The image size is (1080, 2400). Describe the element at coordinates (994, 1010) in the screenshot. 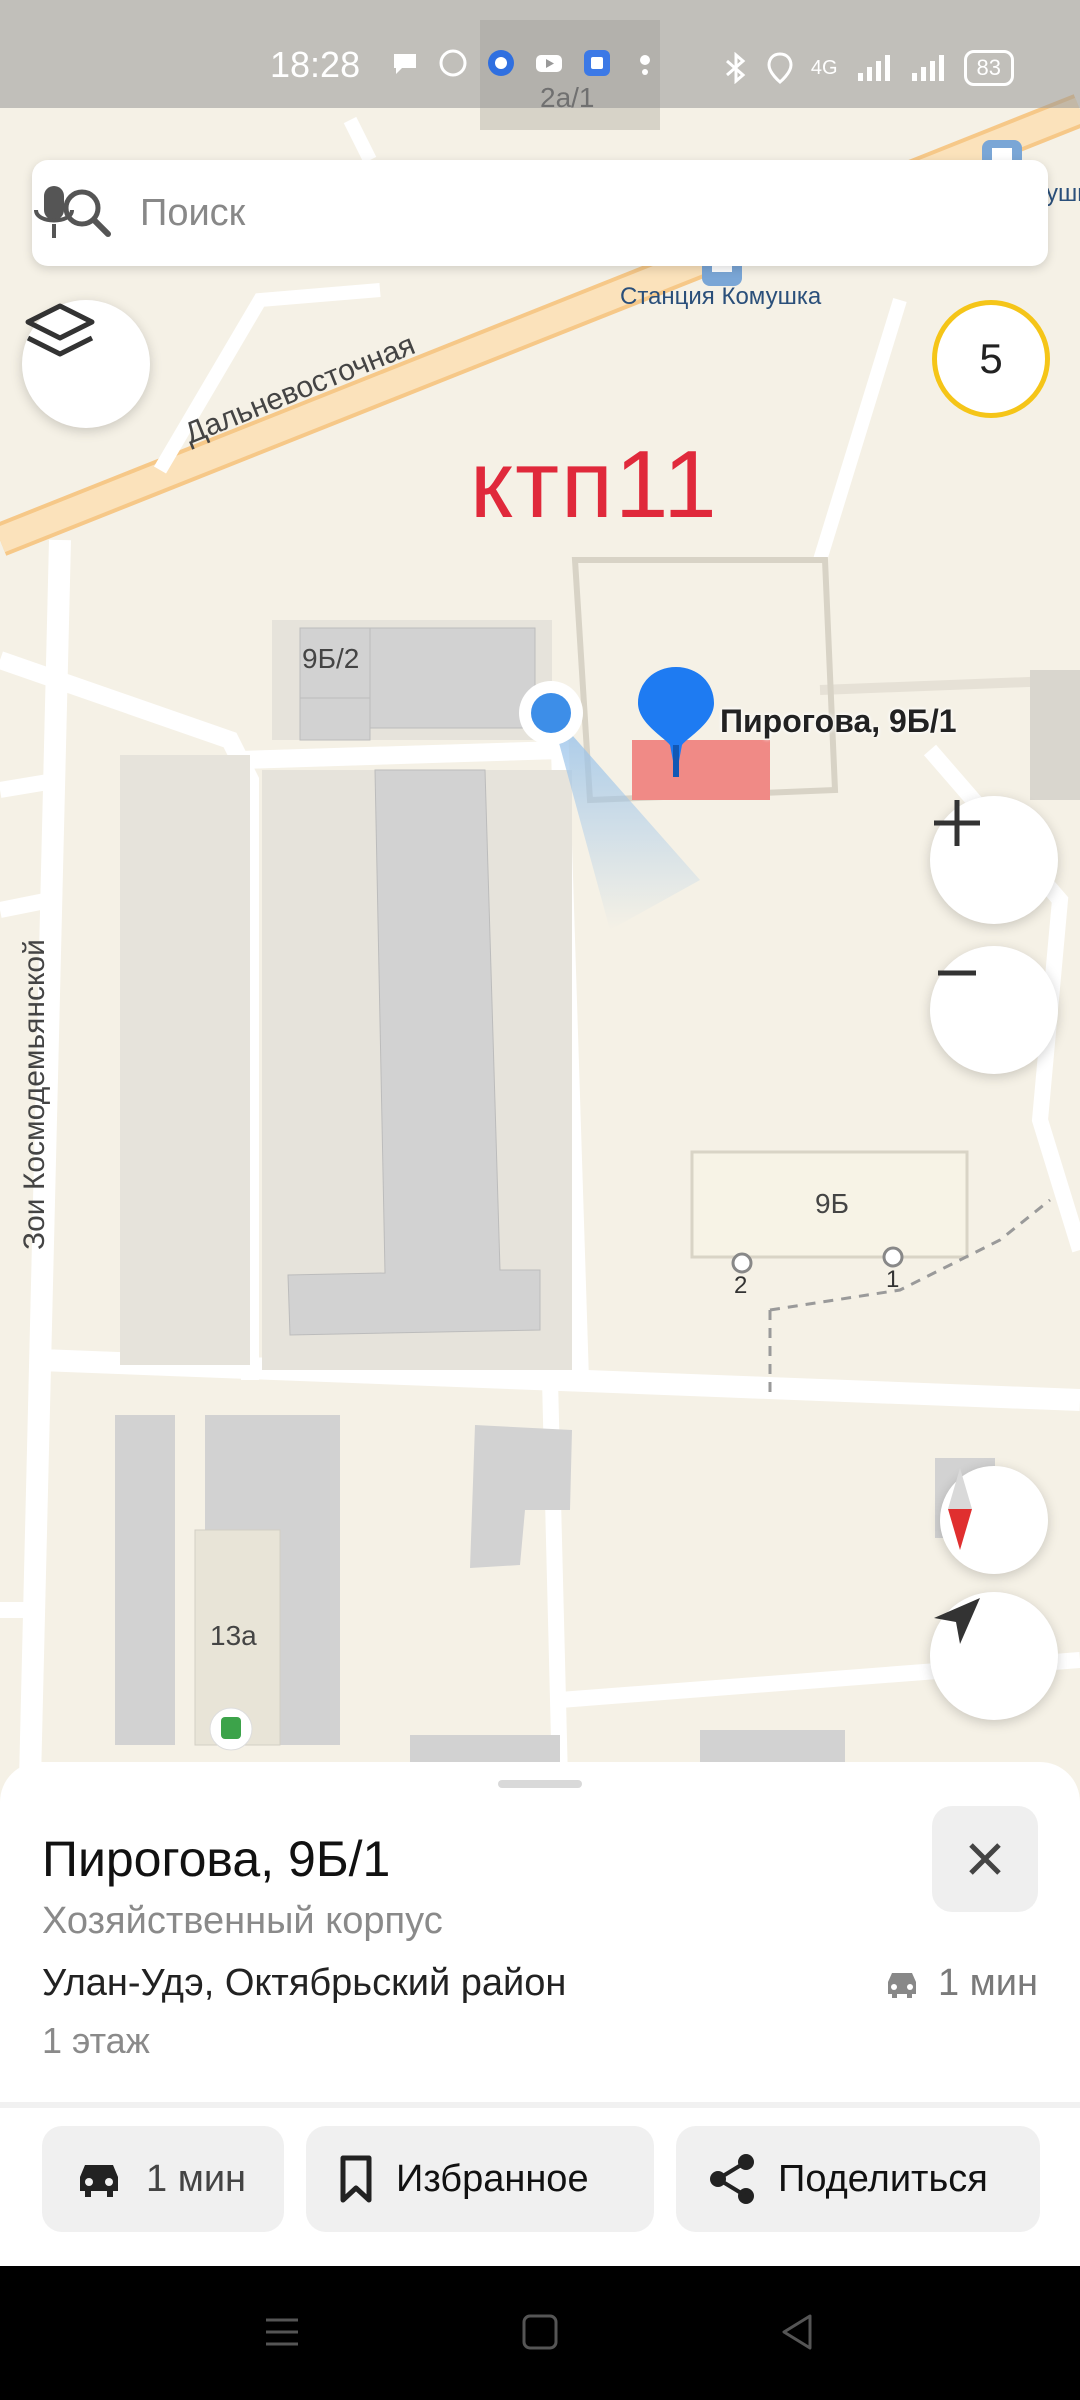

I see `zoom-out-button` at that location.